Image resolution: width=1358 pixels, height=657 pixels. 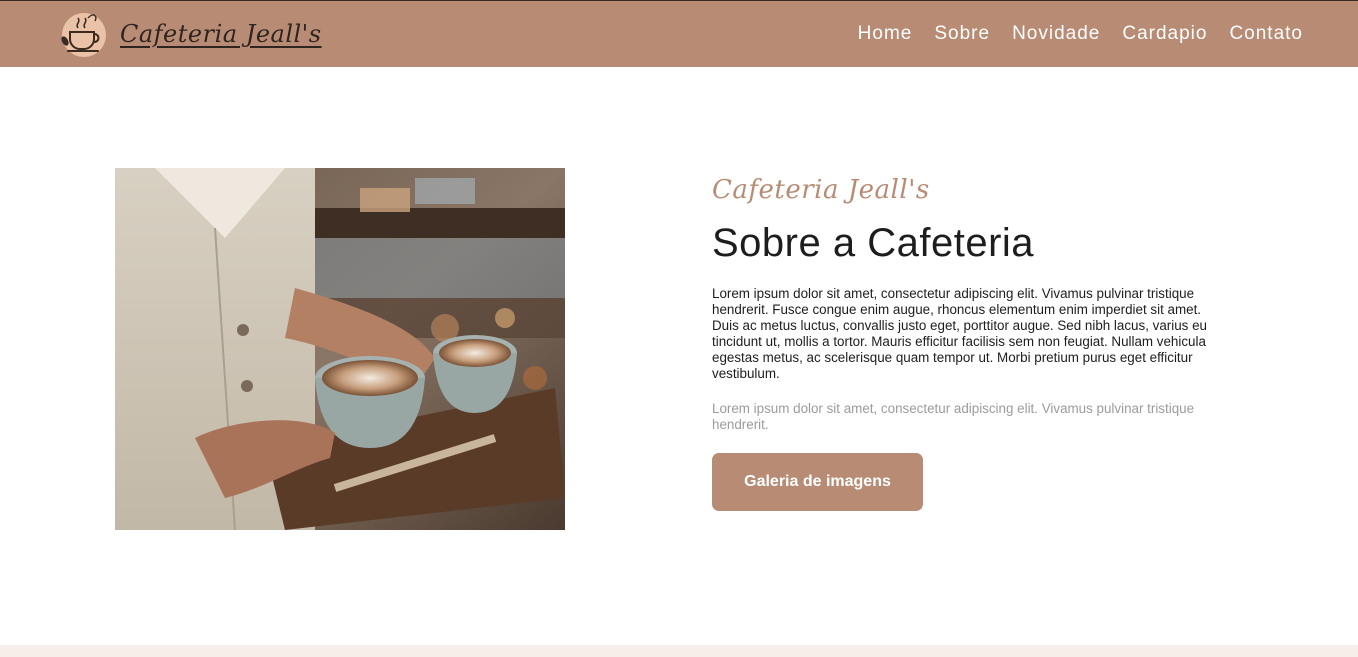 I want to click on nav-cardapio: Cardapio, so click(x=1164, y=34).